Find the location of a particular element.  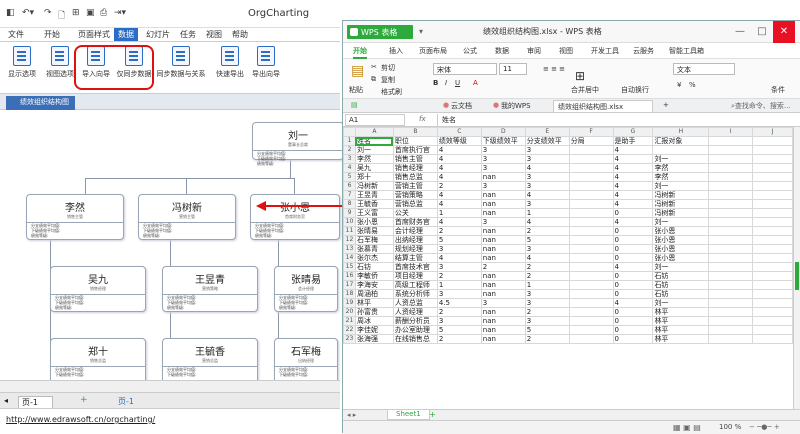

row-number: 6 is located at coordinates (349, 186).